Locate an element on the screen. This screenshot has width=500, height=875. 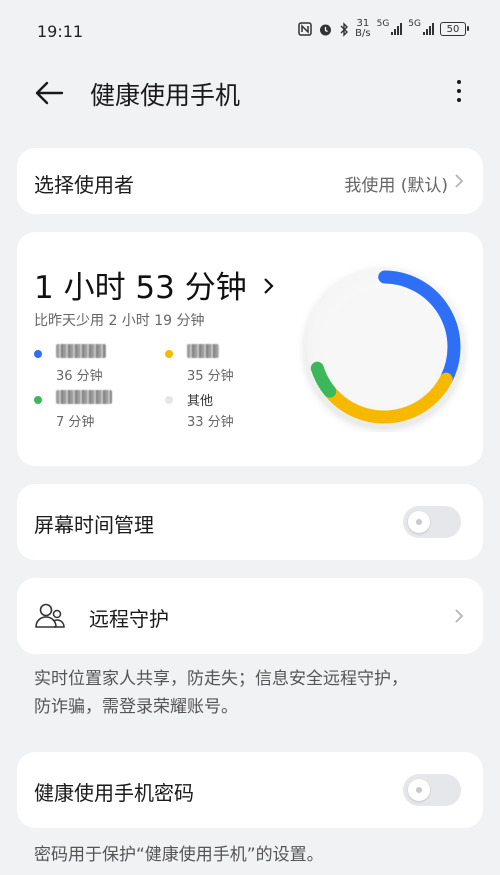
remote-guard-description: 实时位置家人共享，防走失；信息安全远程守护， 防诈骗，需登录荣耀账号。 is located at coordinates (249, 693).